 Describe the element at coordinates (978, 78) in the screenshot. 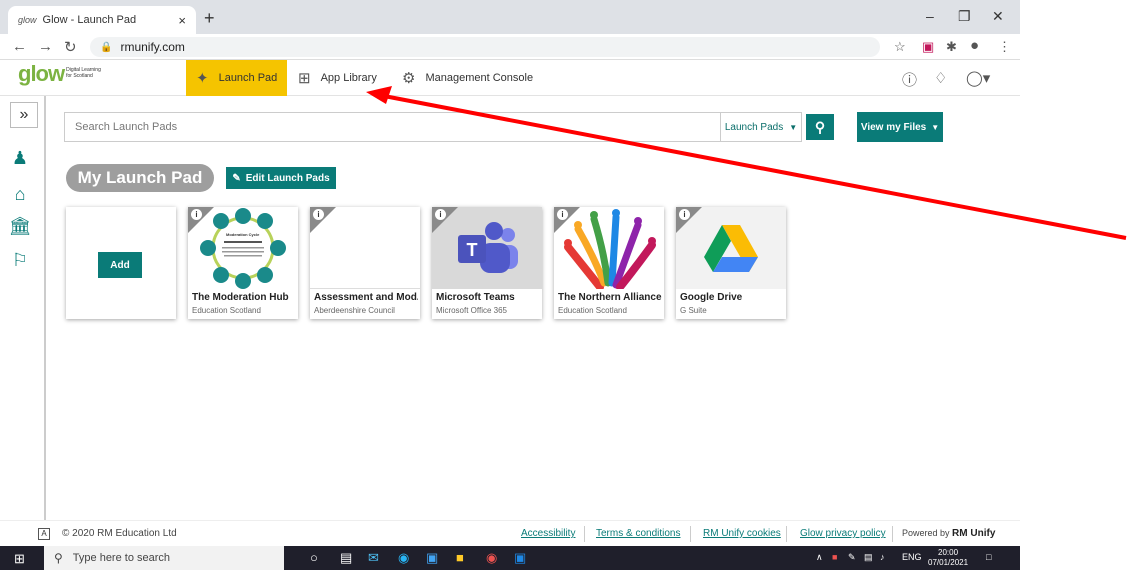

I see `user-menu-icon: ◯▾` at that location.